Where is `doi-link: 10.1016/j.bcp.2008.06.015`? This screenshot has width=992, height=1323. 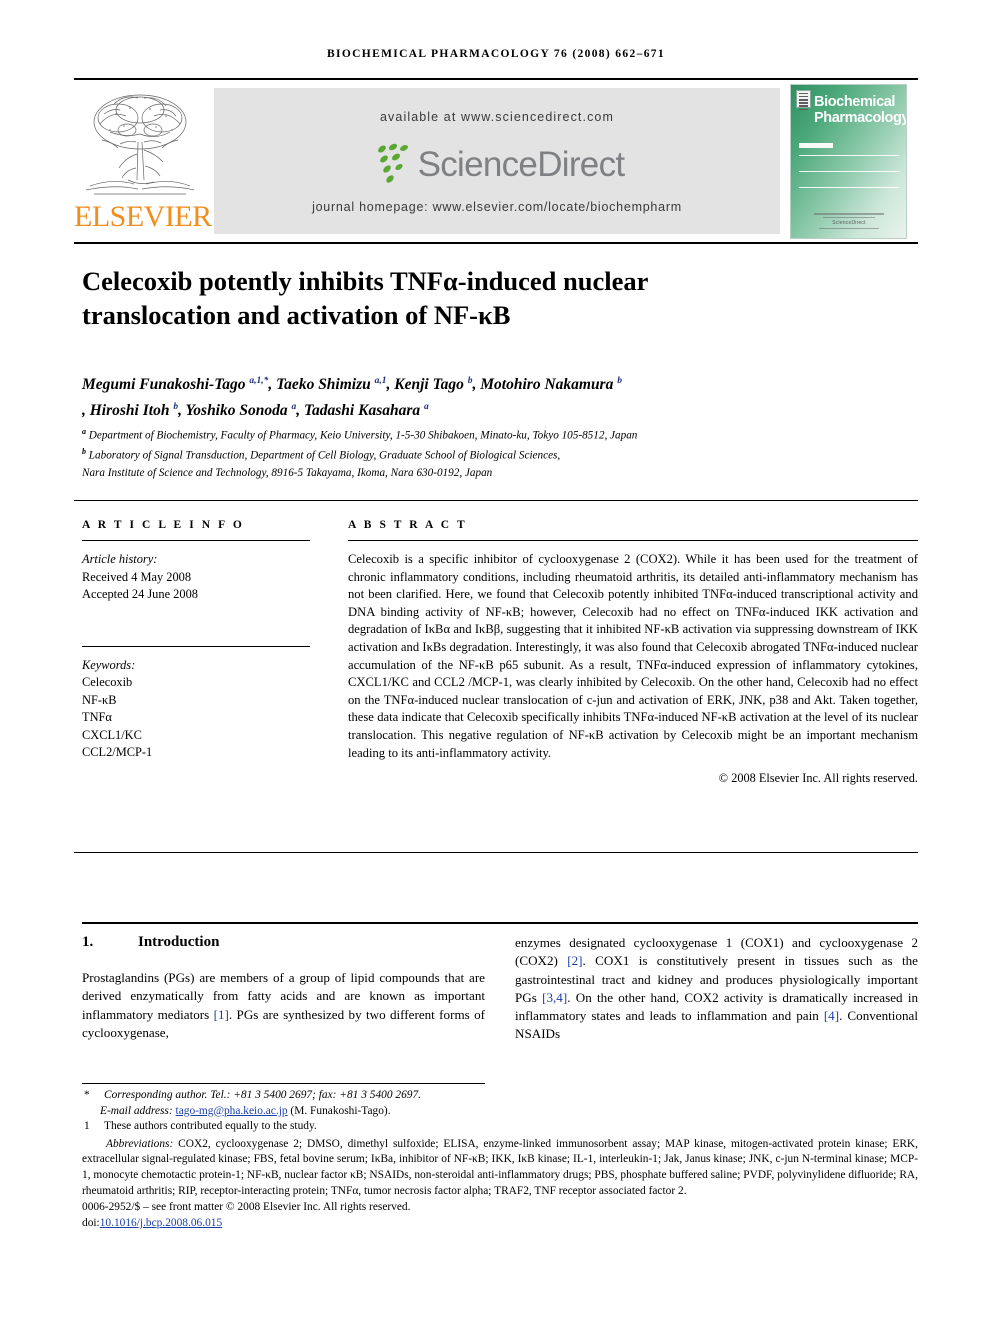
doi-link: 10.1016/j.bcp.2008.06.015 is located at coordinates (161, 1223).